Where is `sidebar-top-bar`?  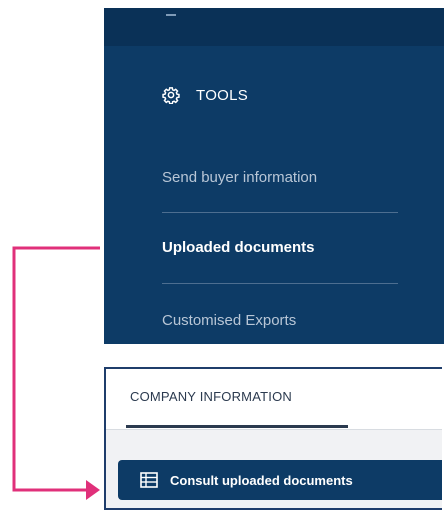 sidebar-top-bar is located at coordinates (274, 27).